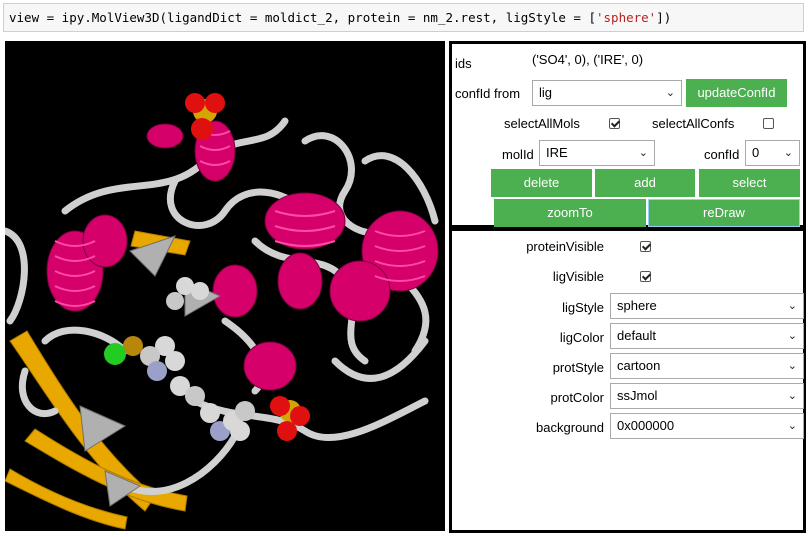 The image size is (810, 537). I want to click on lig-style-value: sphere, so click(637, 305).